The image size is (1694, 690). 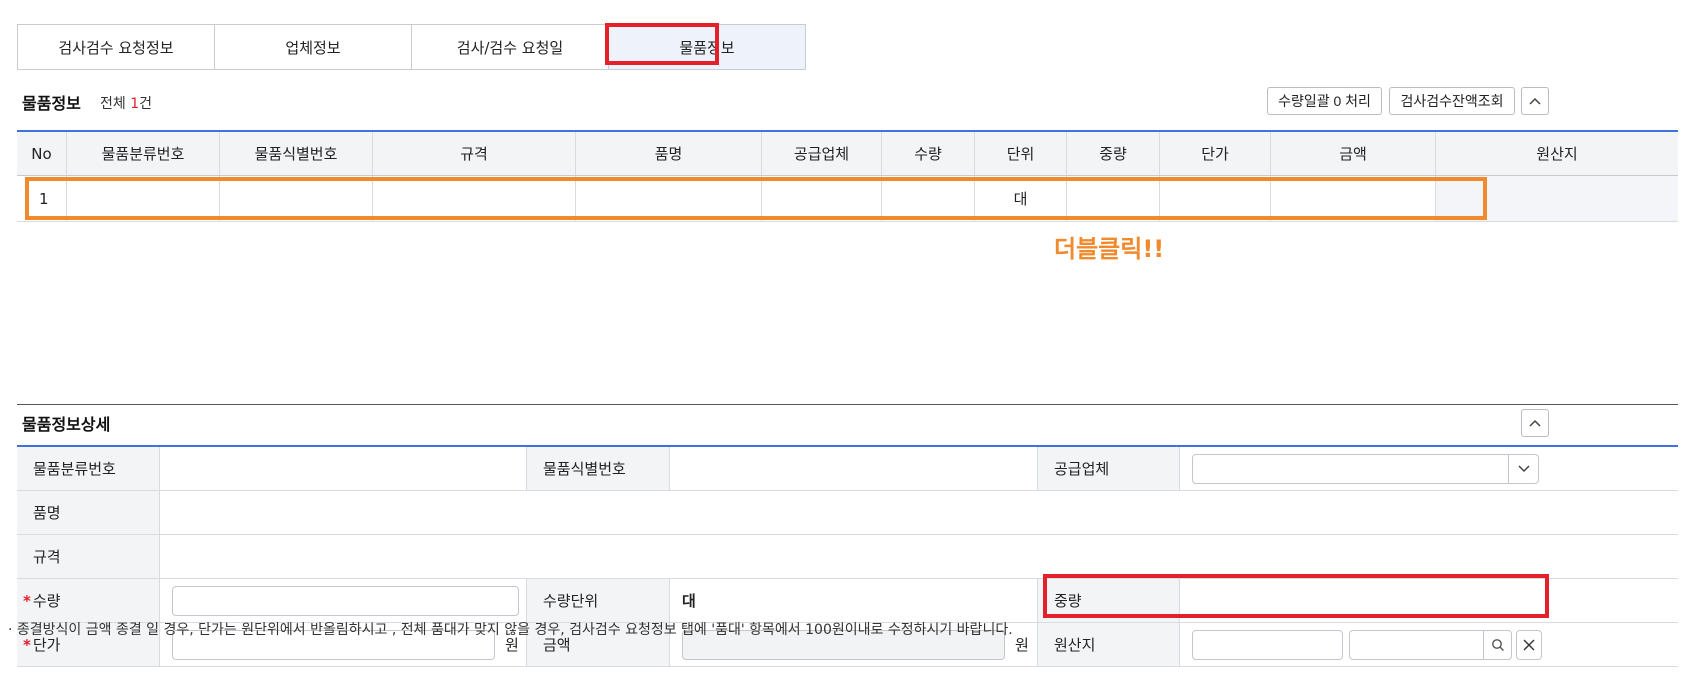 What do you see at coordinates (1113, 153) in the screenshot?
I see `col-header-weight: 중량` at bounding box center [1113, 153].